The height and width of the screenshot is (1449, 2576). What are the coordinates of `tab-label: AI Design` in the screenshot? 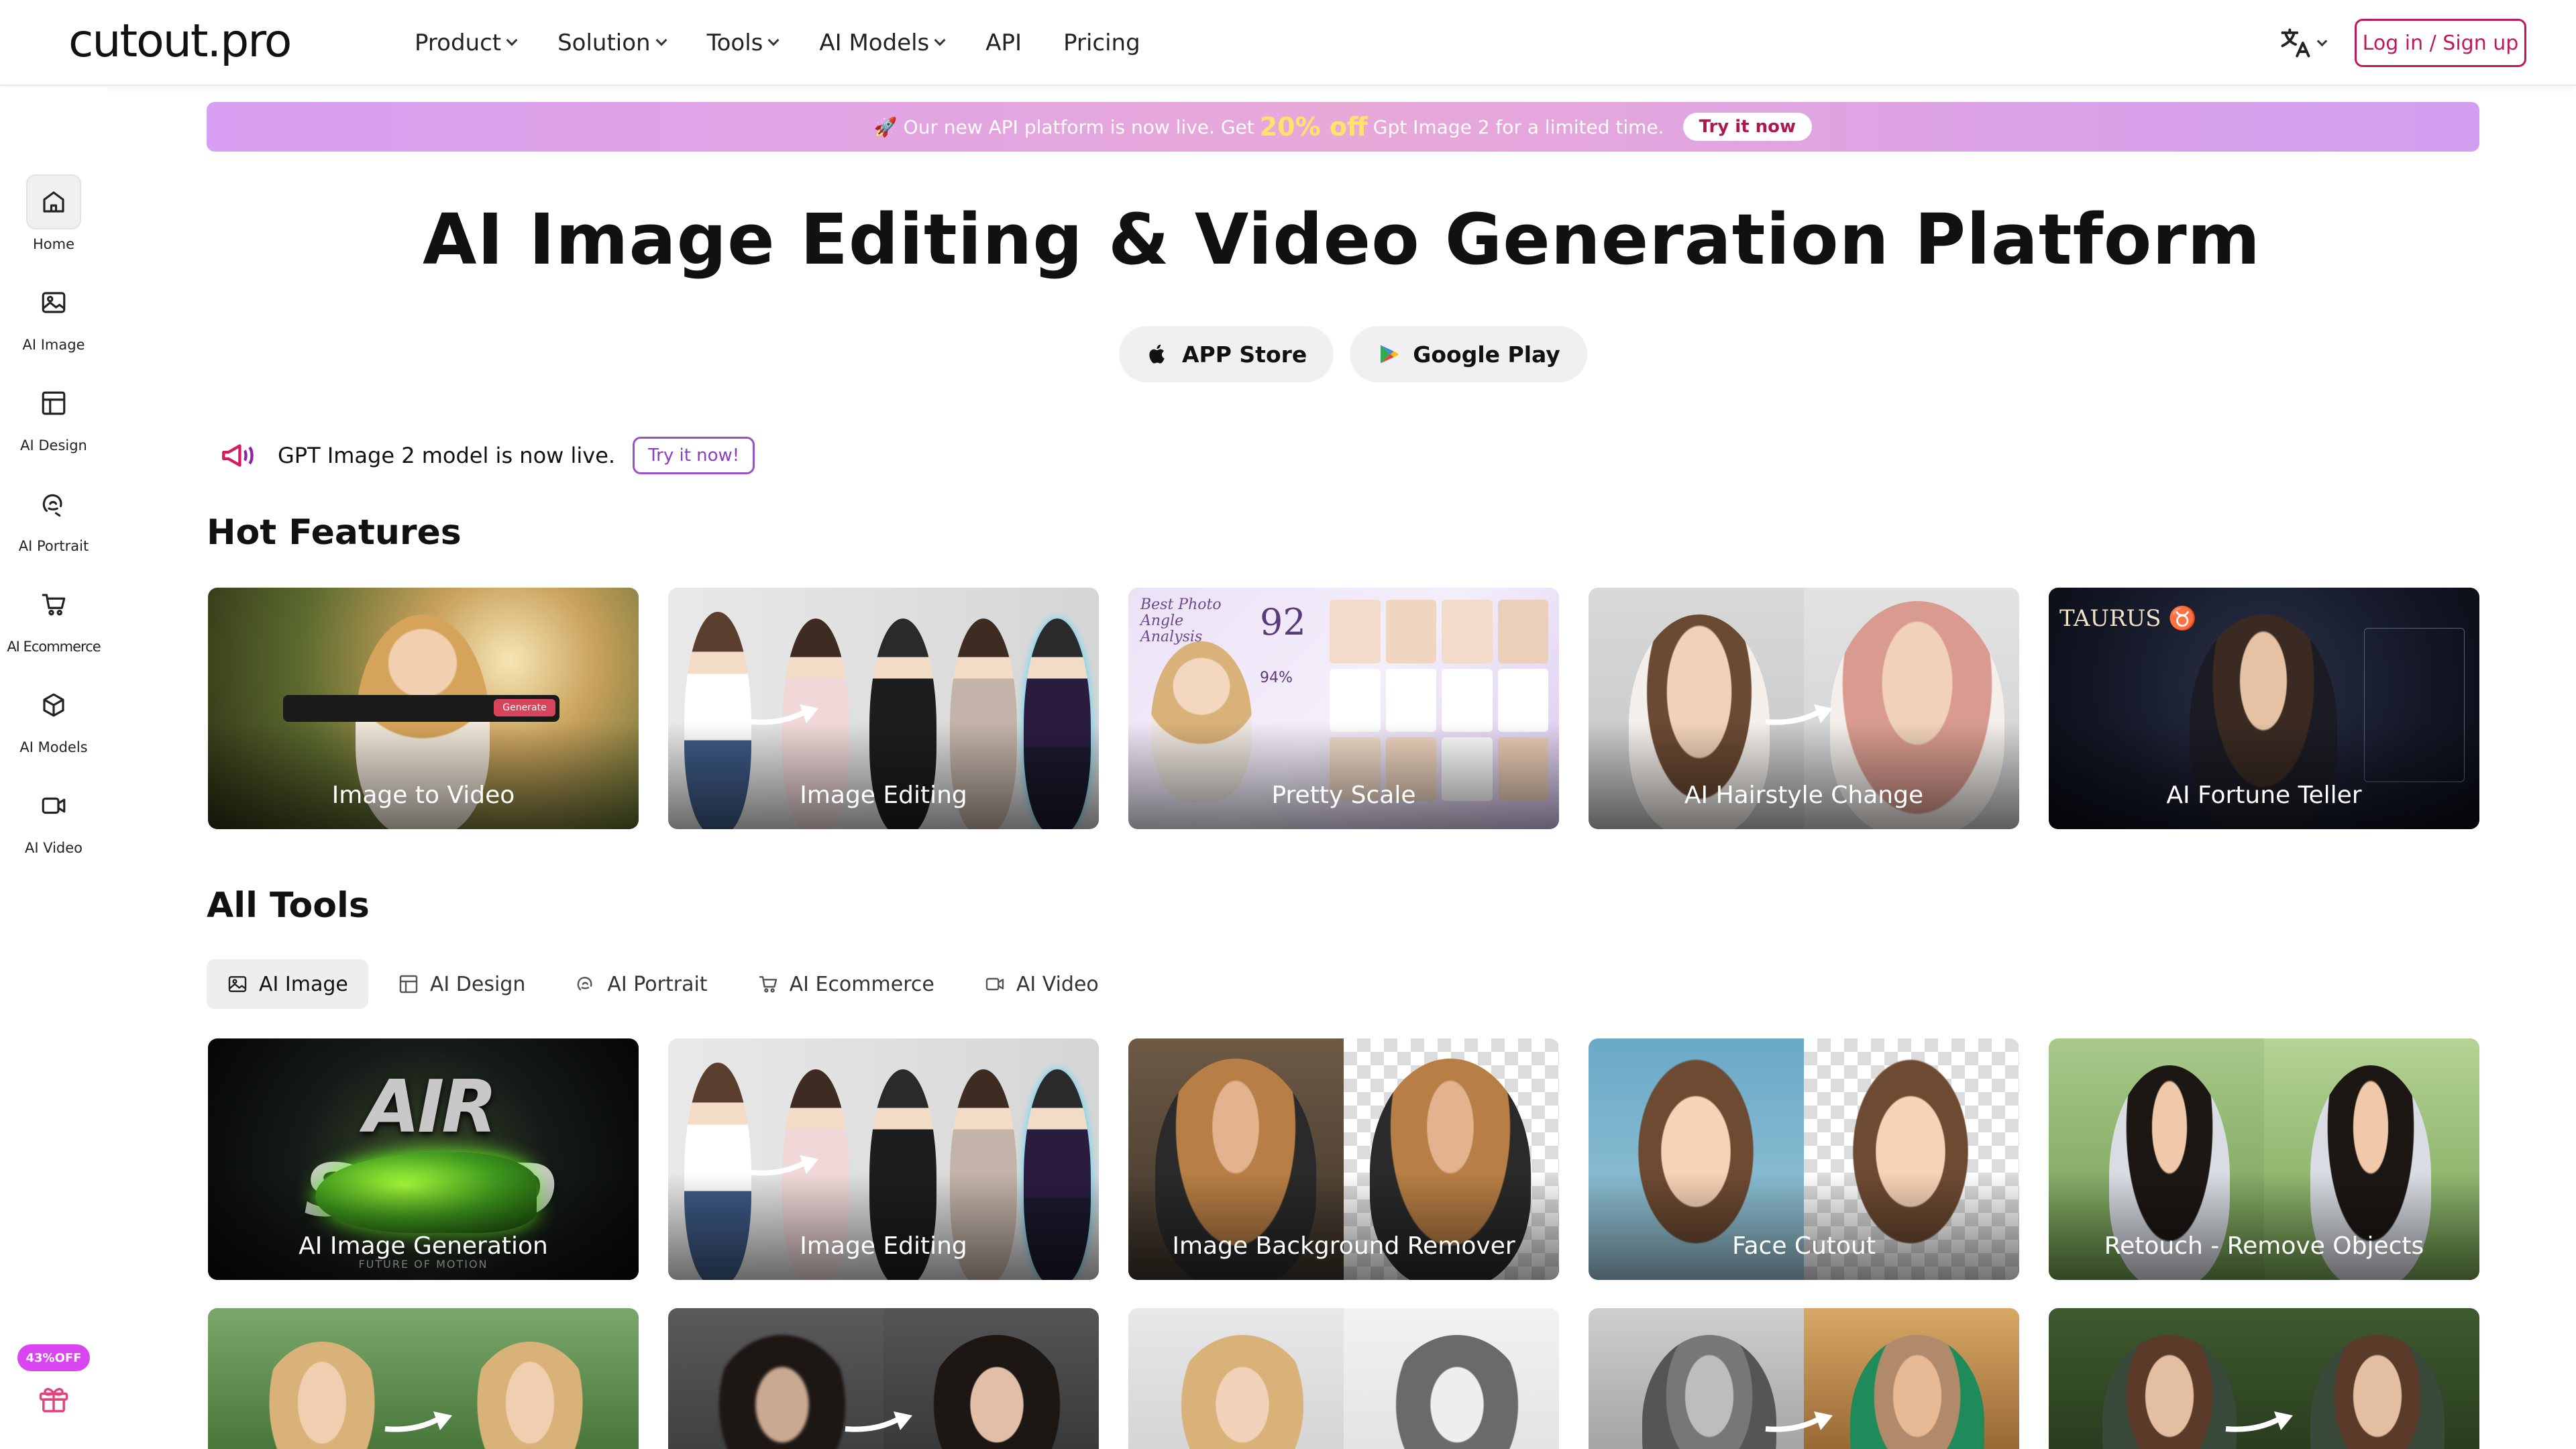 It's located at (477, 984).